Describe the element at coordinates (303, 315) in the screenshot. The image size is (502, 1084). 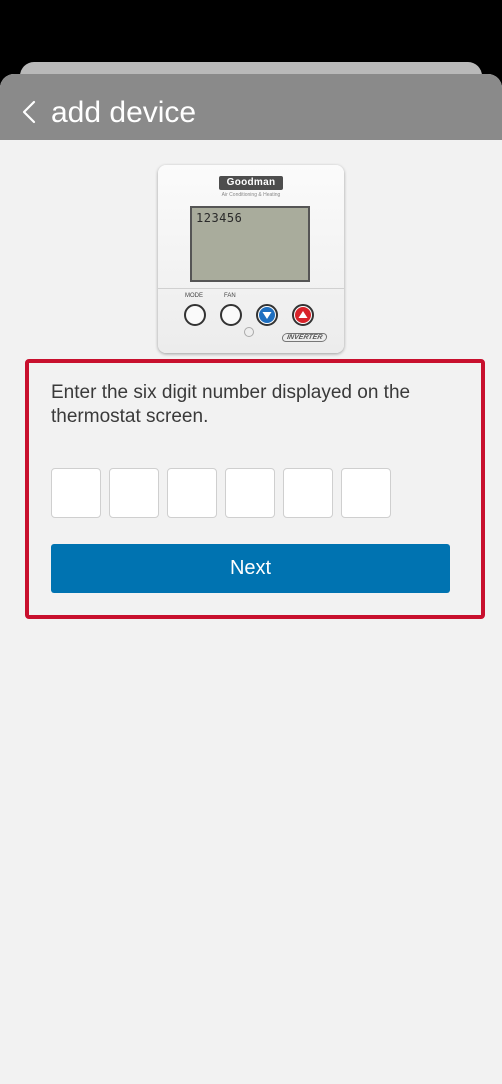
I see `up-arrow-icon` at that location.